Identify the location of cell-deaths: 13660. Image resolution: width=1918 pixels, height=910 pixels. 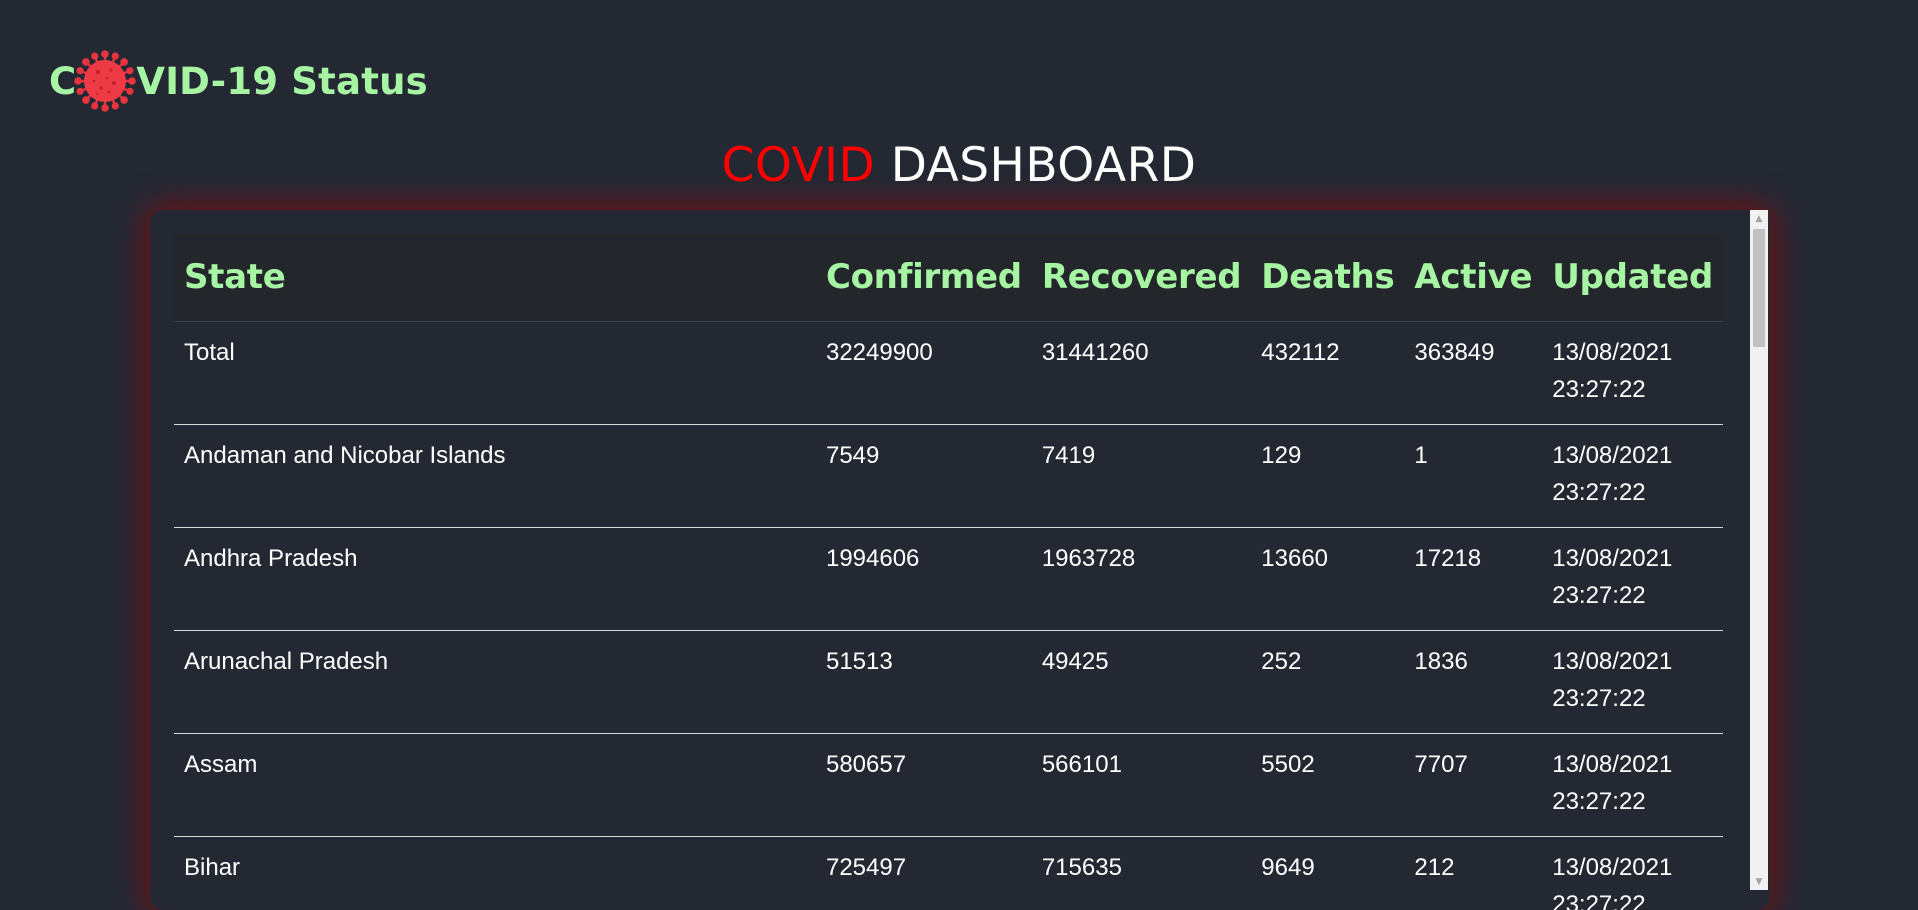
(1327, 578).